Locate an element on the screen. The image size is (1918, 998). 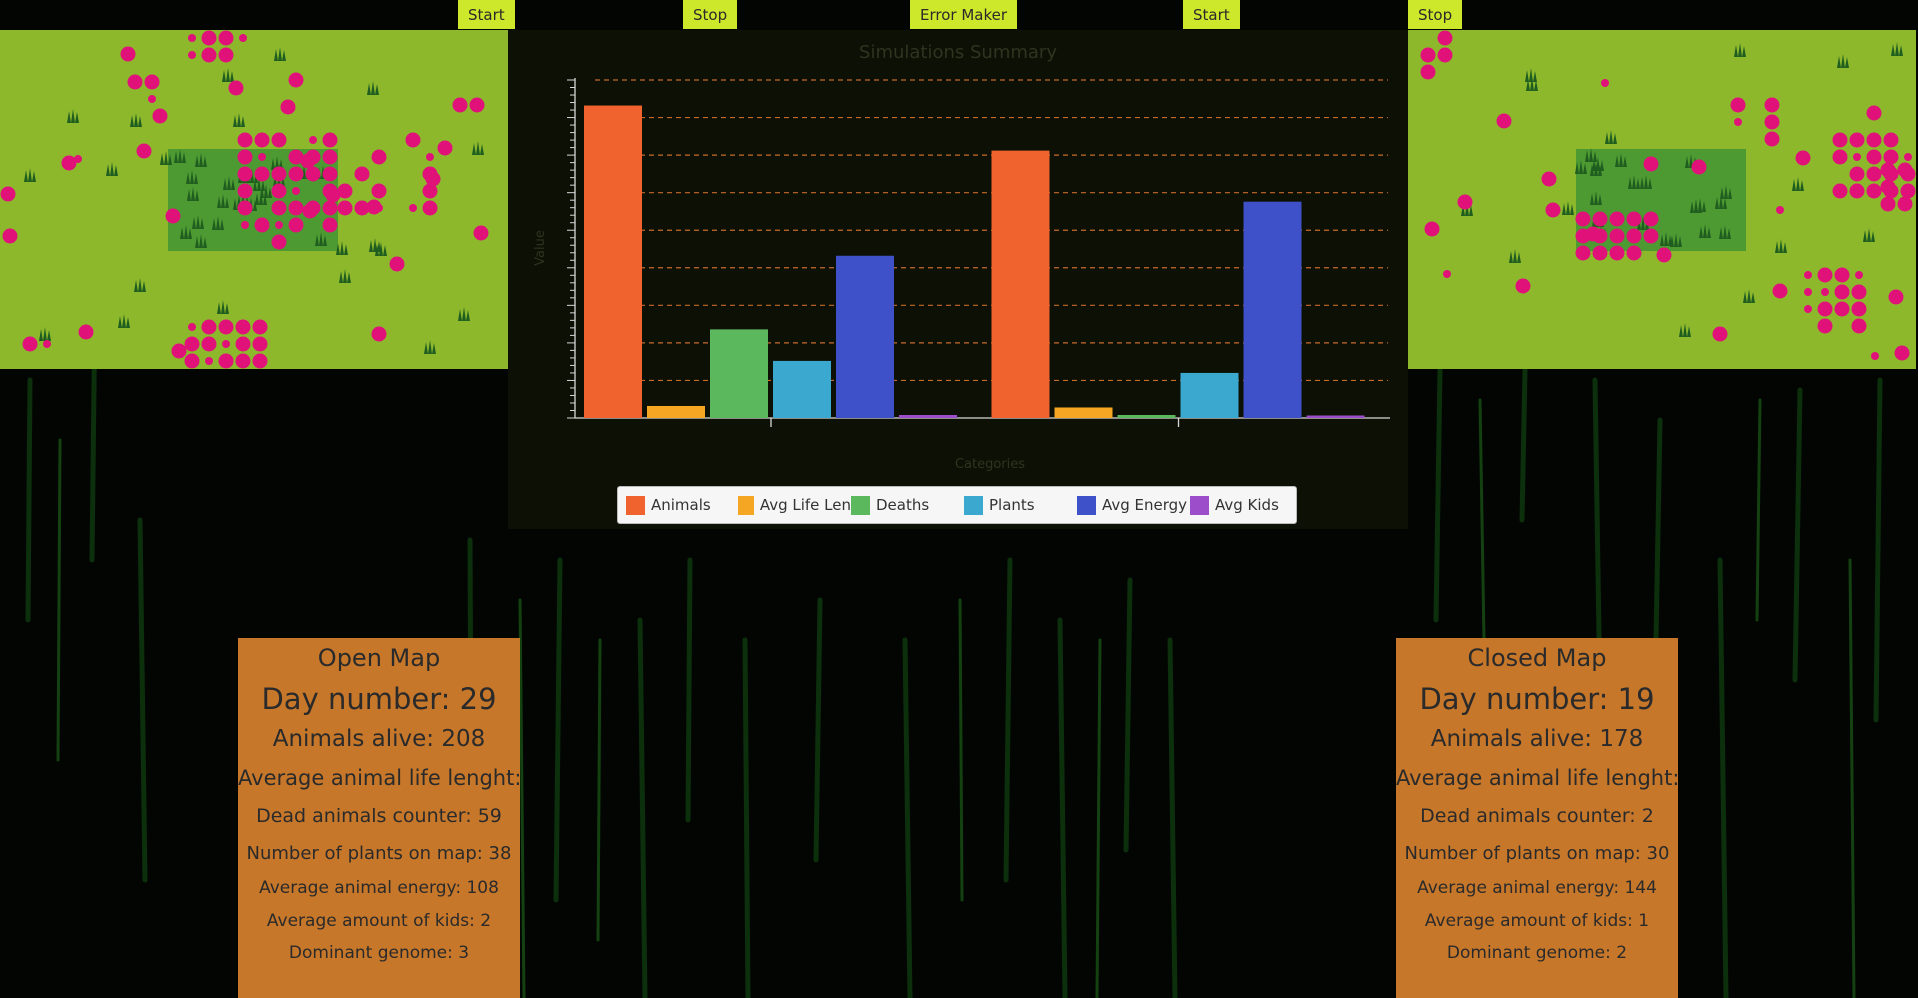
left-stop-button: Stop is located at coordinates (710, 14).